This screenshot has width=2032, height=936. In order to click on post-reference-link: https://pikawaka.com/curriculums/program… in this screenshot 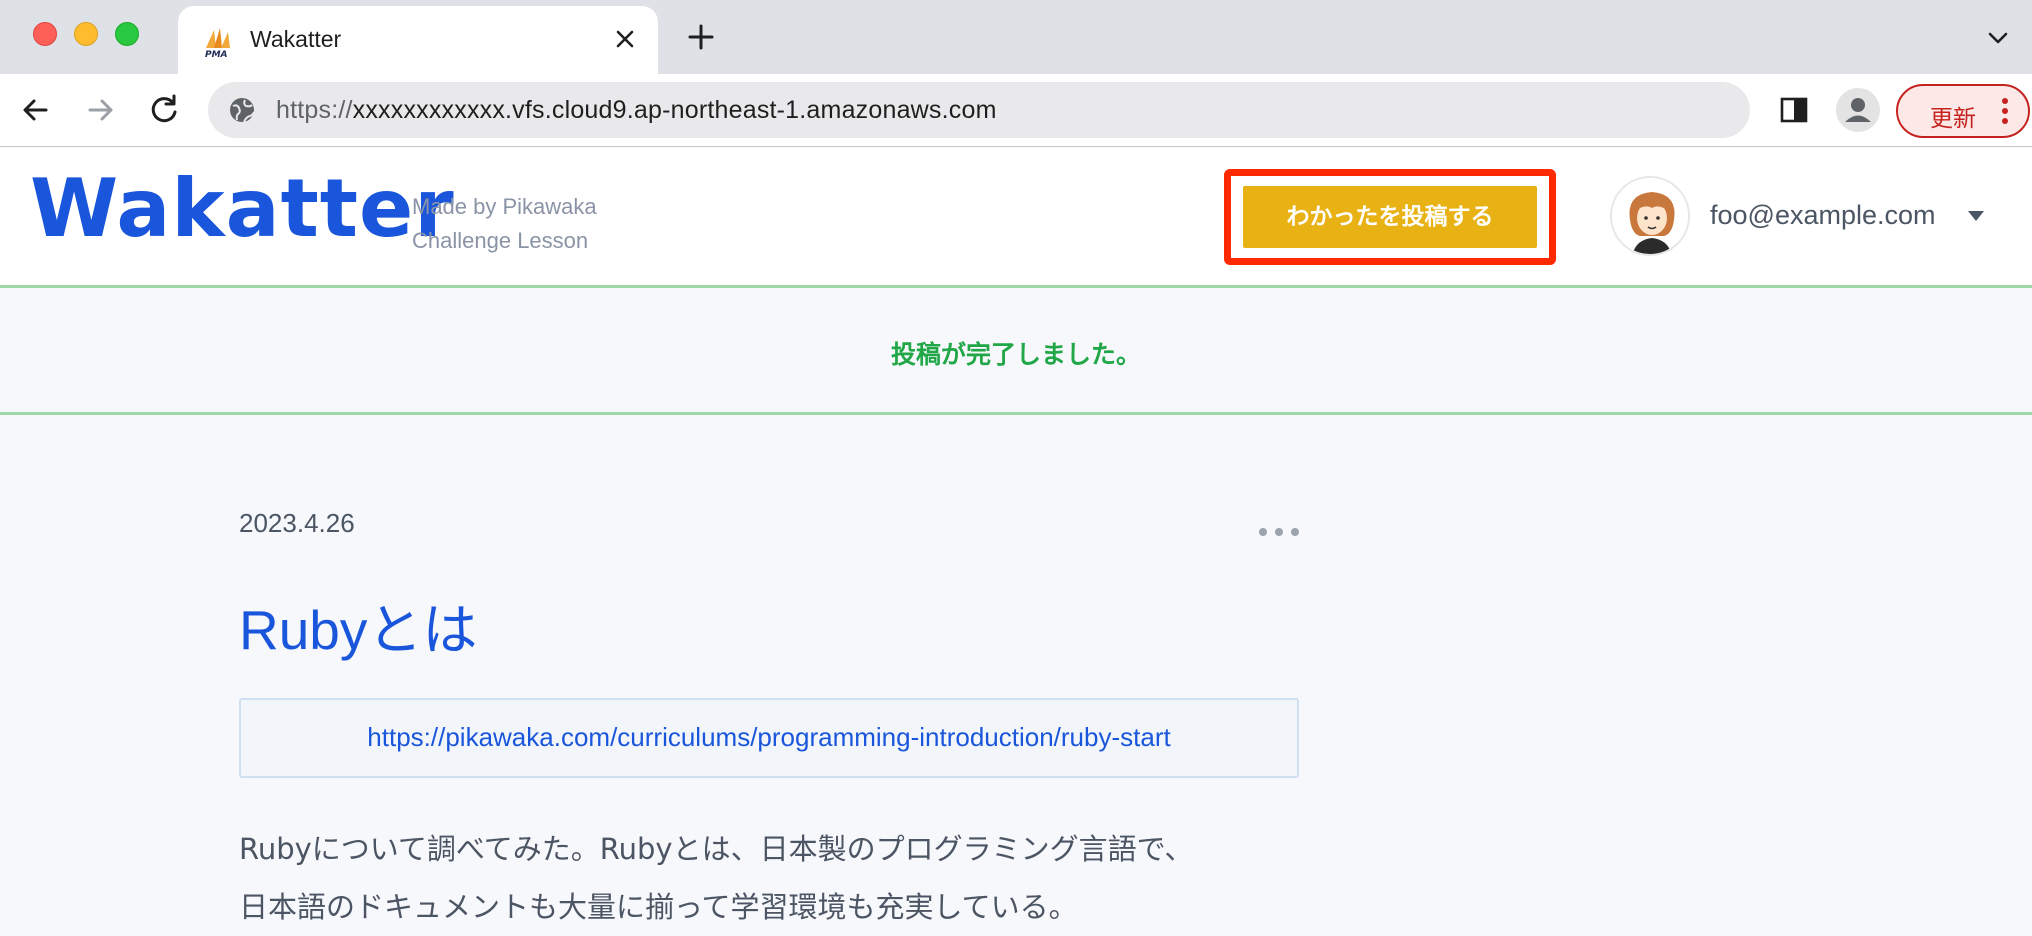, I will do `click(769, 737)`.